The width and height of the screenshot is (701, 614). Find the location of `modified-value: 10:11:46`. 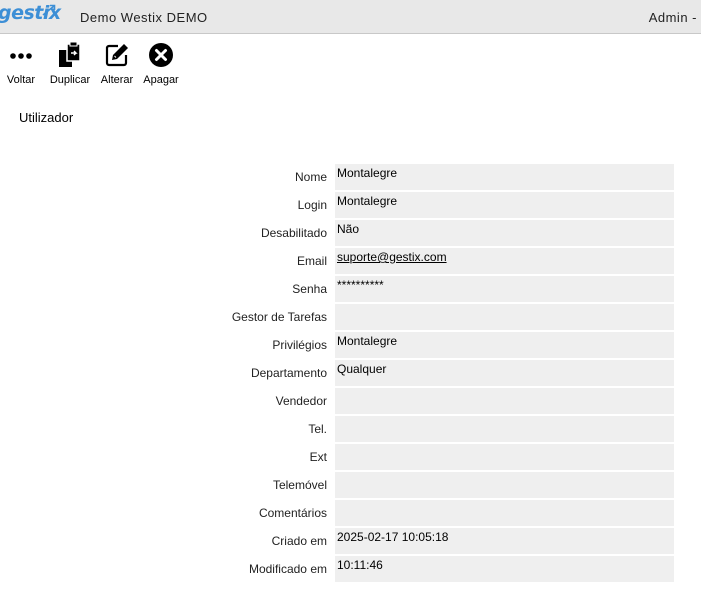

modified-value: 10:11:46 is located at coordinates (504, 569).